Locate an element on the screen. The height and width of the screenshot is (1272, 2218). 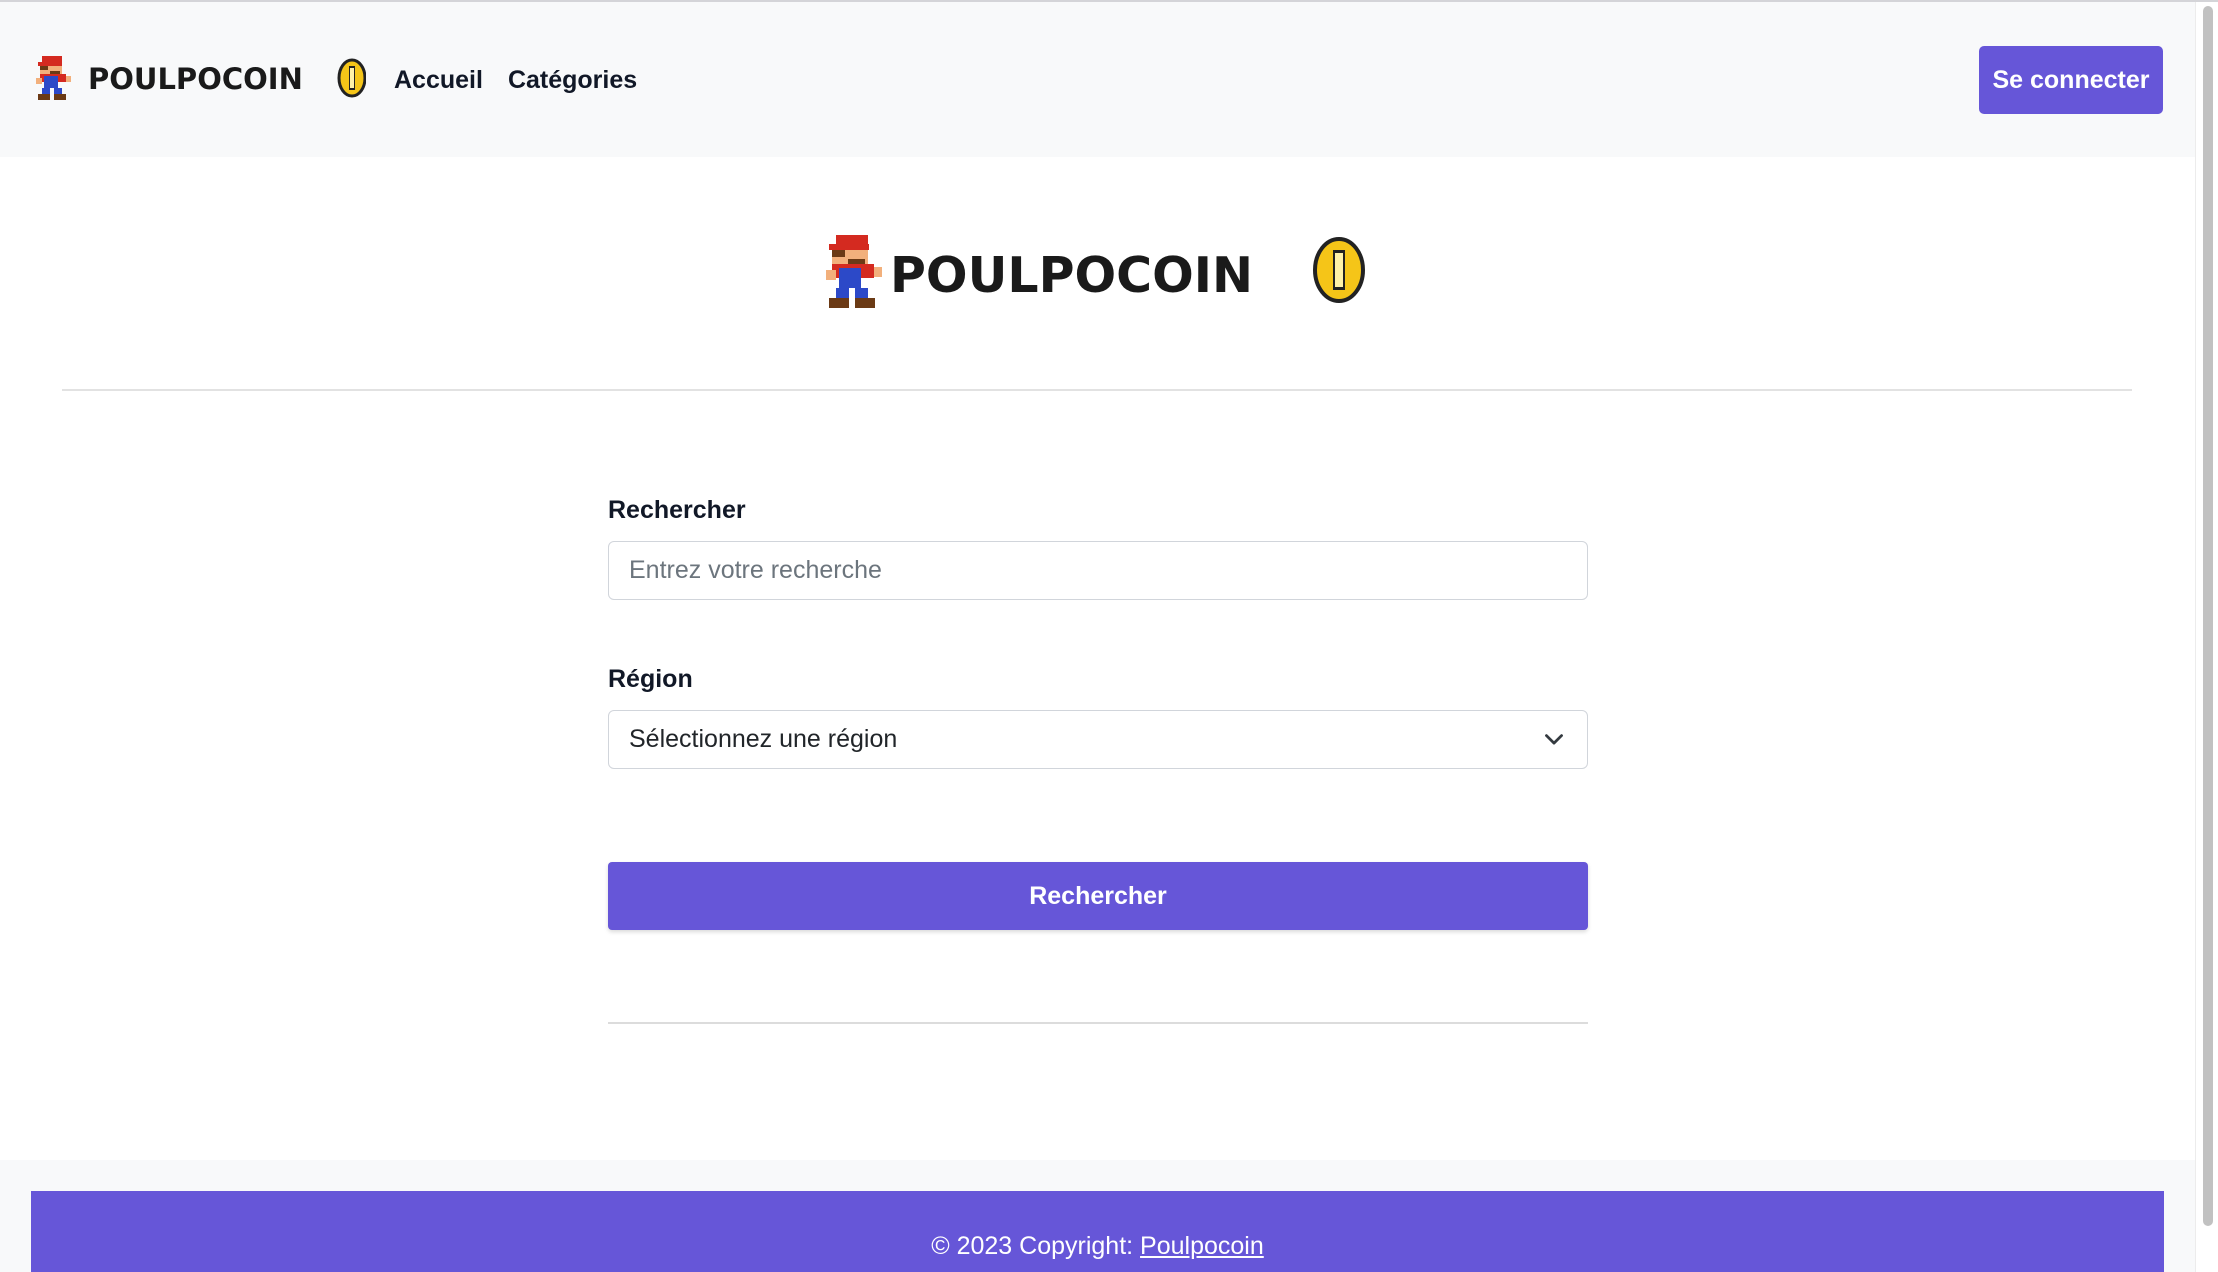
nav-link-accueil: Accueil is located at coordinates (438, 80).